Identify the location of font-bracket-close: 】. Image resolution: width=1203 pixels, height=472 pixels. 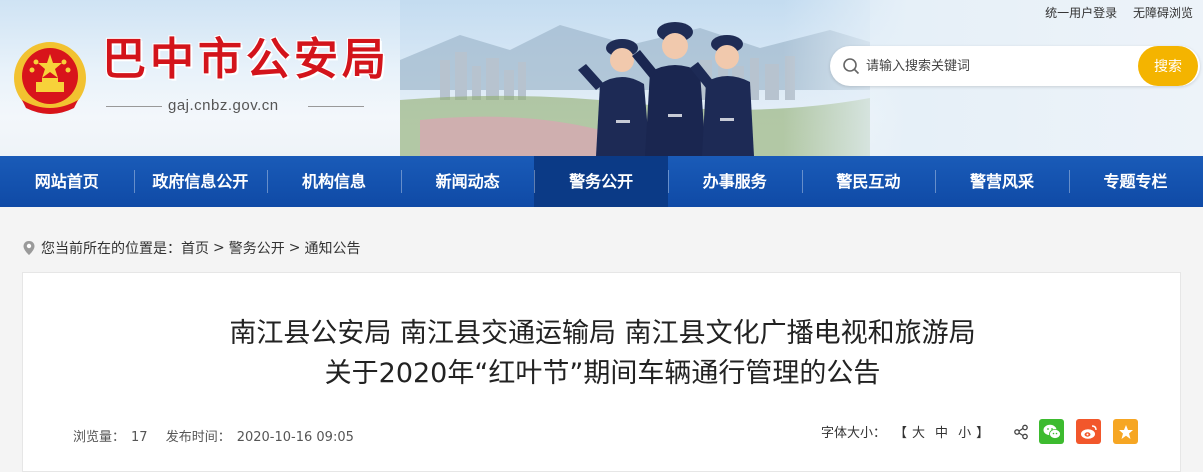
(983, 433).